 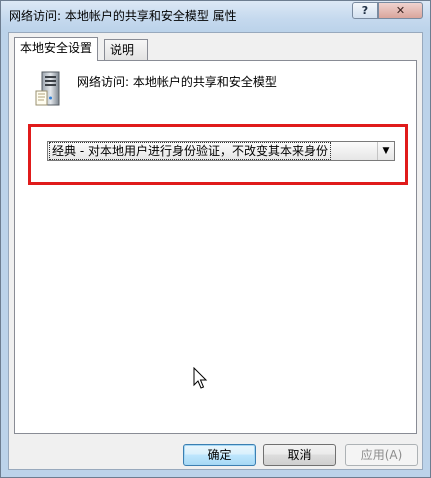 I want to click on select-selected-value: 经典 - 对本地用户进行身份验证，不改变其本来身份, so click(x=190, y=151).